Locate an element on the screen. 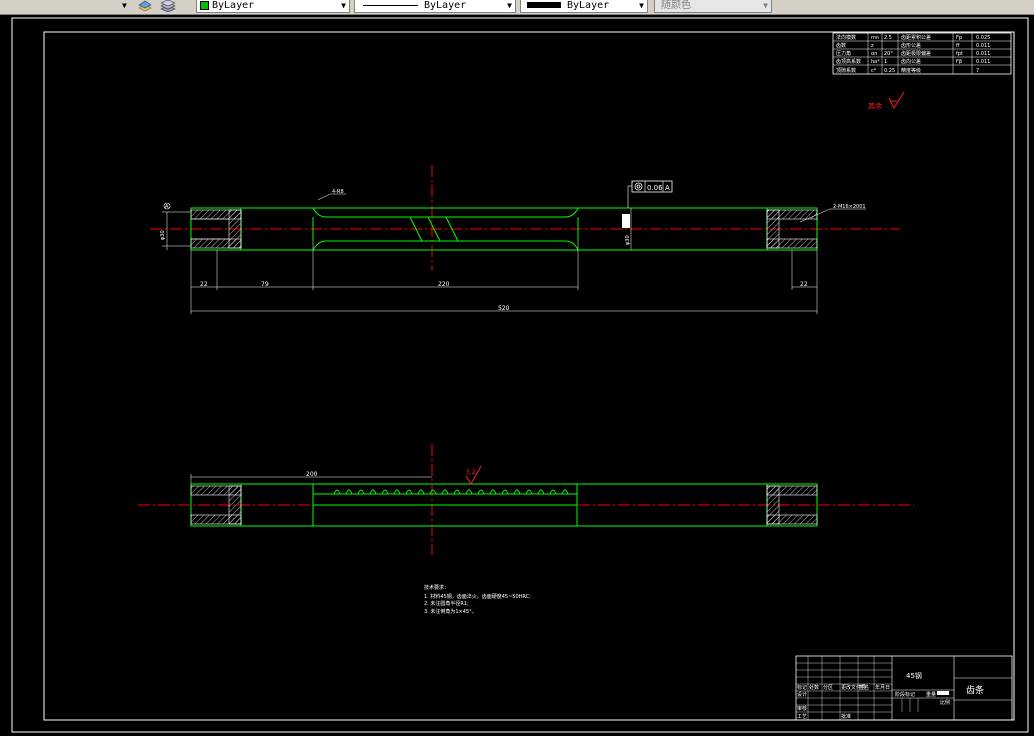 This screenshot has width=1034, height=736. param-r4-c1: 顶隙系数 is located at coordinates (846, 70).